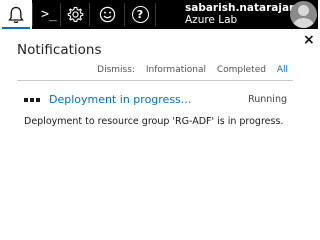 This screenshot has height=240, width=320. I want to click on bell-icon, so click(16, 14).